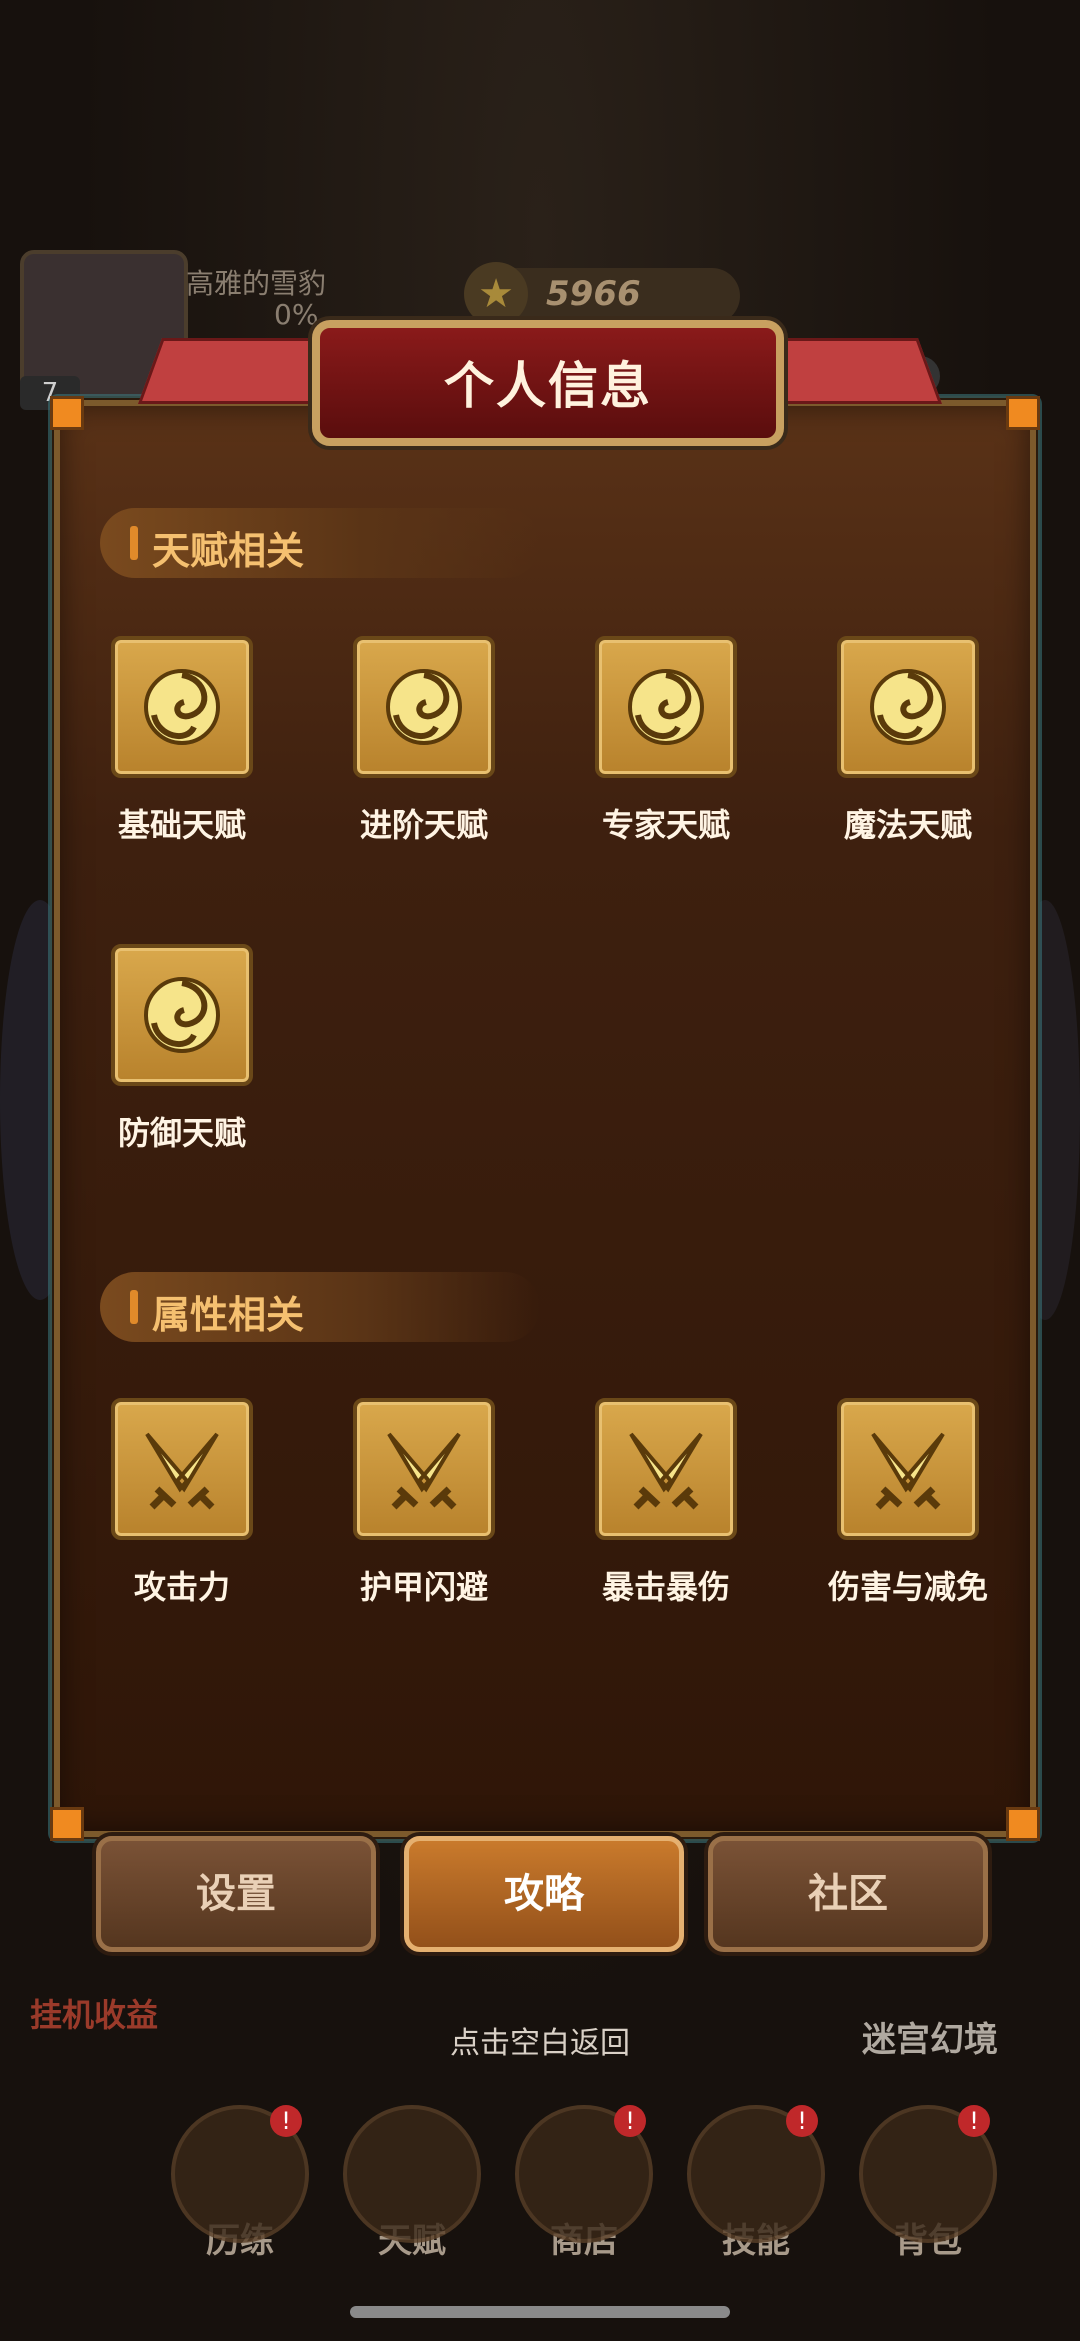 The height and width of the screenshot is (2341, 1080). I want to click on attr-armor-dodge: 护甲闪避, so click(424, 1503).